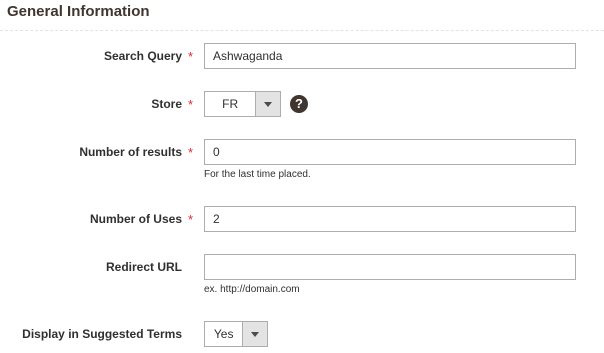  I want to click on display-in-suggested-terms-select: Yes, so click(236, 334).